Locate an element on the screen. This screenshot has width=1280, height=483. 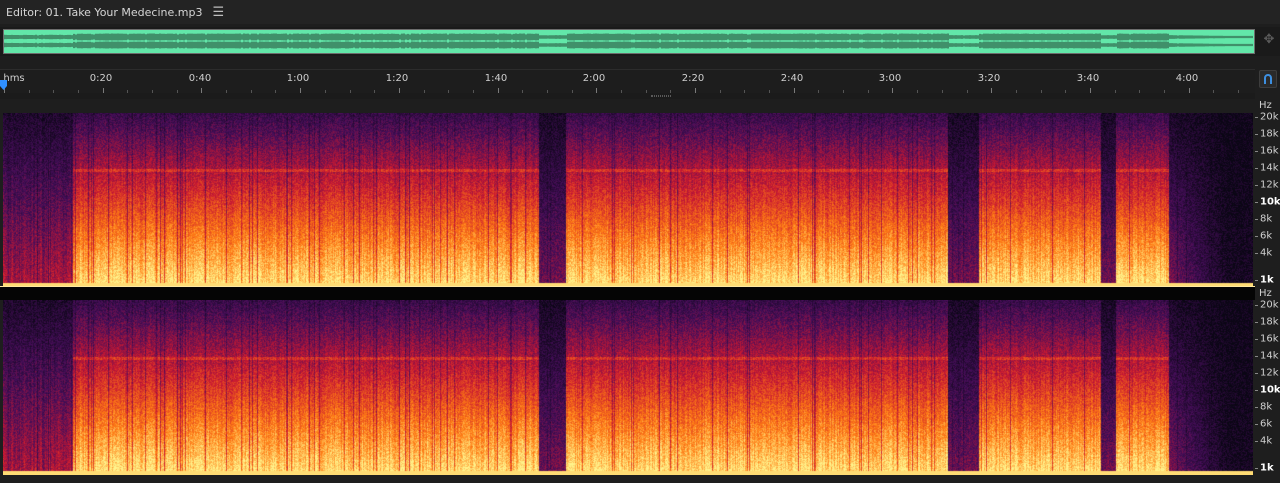
channel-separator is located at coordinates (627, 293).